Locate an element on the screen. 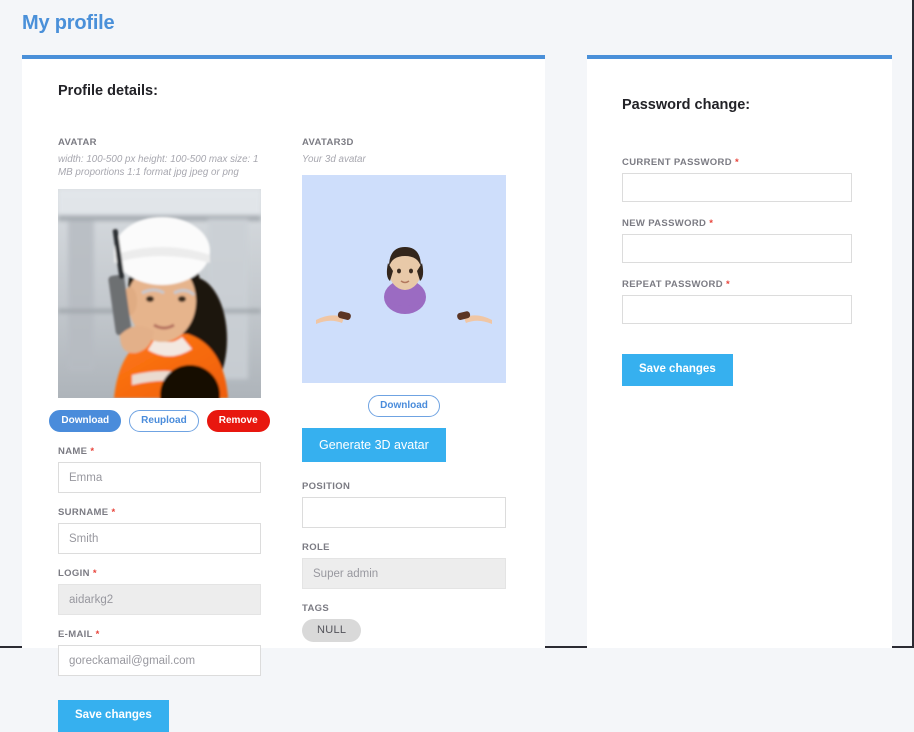 Image resolution: width=914 pixels, height=732 pixels. avatar3d-label: AVATAR3D is located at coordinates (328, 142).